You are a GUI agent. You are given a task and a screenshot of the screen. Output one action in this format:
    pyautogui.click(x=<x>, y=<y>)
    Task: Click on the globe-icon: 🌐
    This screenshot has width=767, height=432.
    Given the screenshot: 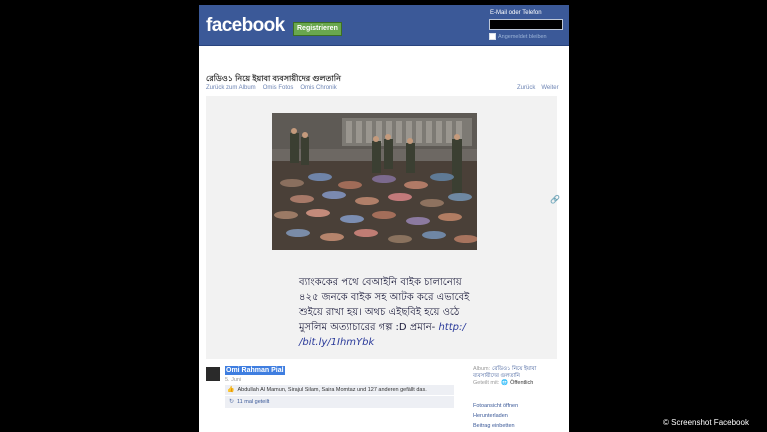 What is the action you would take?
    pyautogui.click(x=505, y=383)
    